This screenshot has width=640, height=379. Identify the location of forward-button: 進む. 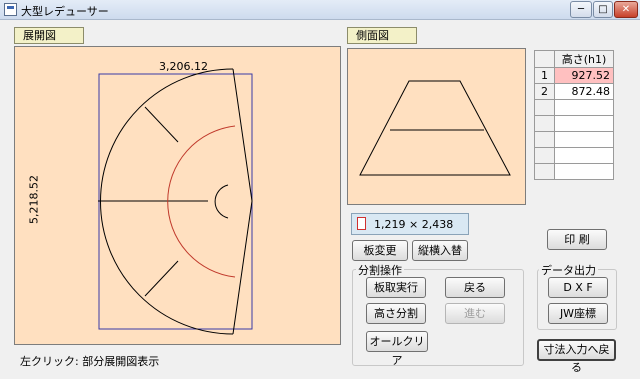
(475, 313).